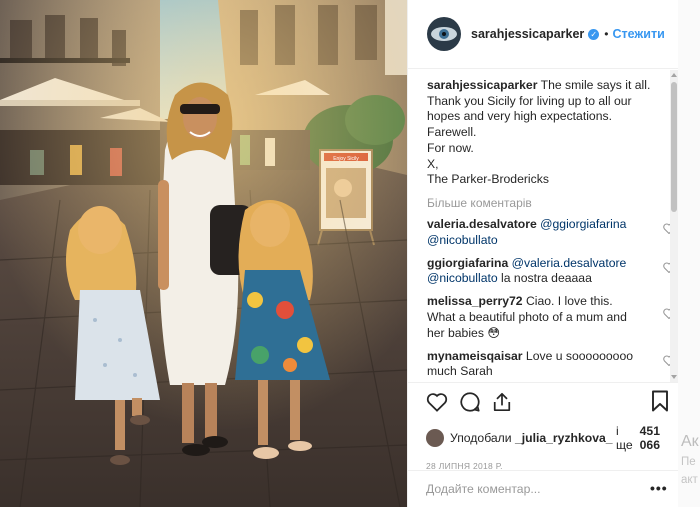  Describe the element at coordinates (452, 132) in the screenshot. I see `caption-line-4: Farewell.` at that location.